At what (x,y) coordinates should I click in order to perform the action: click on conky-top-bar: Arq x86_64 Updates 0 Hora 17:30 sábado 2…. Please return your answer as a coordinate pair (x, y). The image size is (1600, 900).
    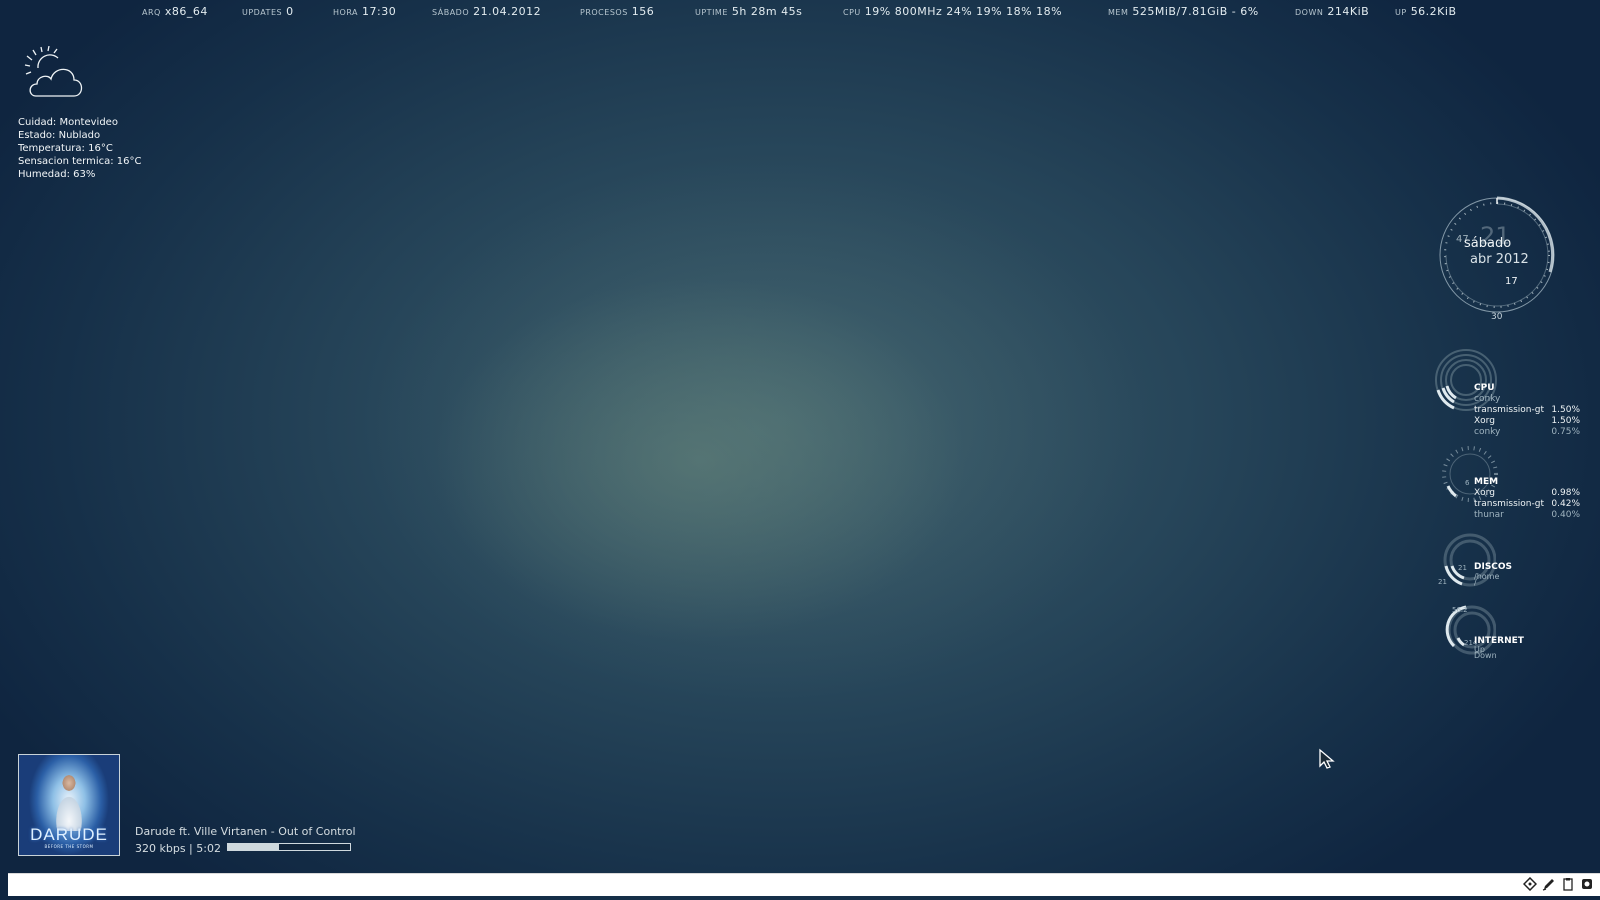
    Looking at the image, I should click on (800, 11).